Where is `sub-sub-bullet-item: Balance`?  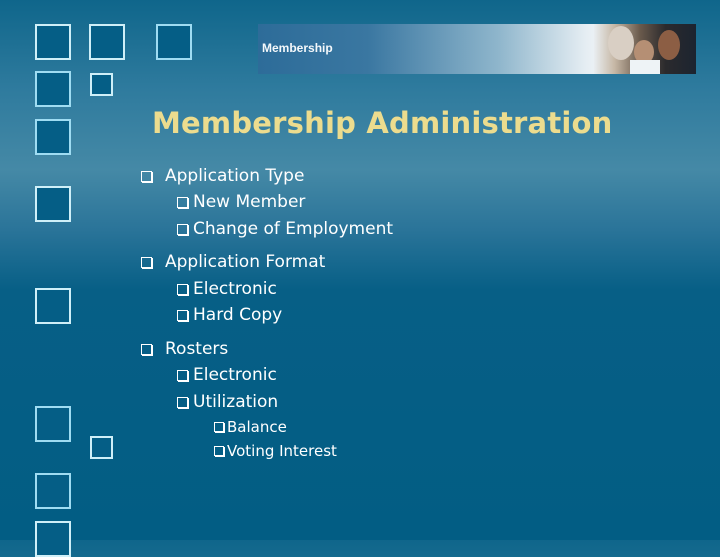
sub-sub-bullet-item: Balance is located at coordinates (250, 427).